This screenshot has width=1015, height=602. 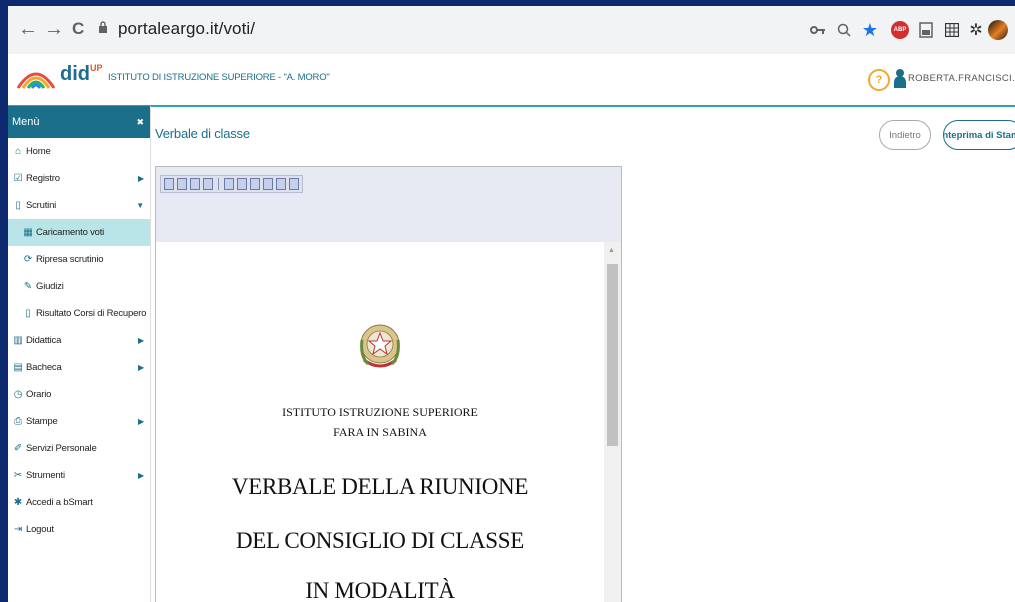 What do you see at coordinates (43, 178) in the screenshot?
I see `sidebar-item-label: Registro` at bounding box center [43, 178].